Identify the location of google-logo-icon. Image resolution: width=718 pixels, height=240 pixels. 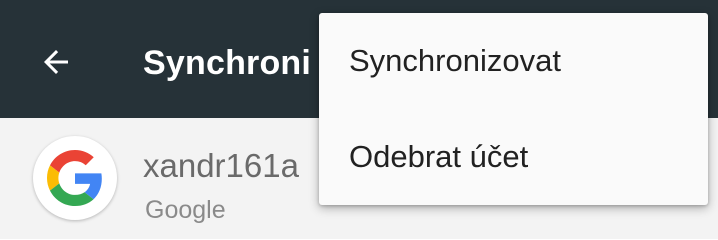
(74, 178).